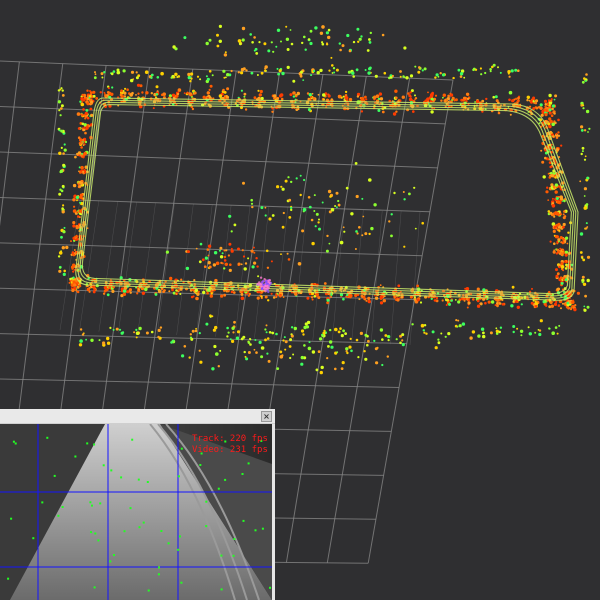 The height and width of the screenshot is (600, 600). What do you see at coordinates (137, 416) in the screenshot?
I see `camera-window-titlebar: ×` at bounding box center [137, 416].